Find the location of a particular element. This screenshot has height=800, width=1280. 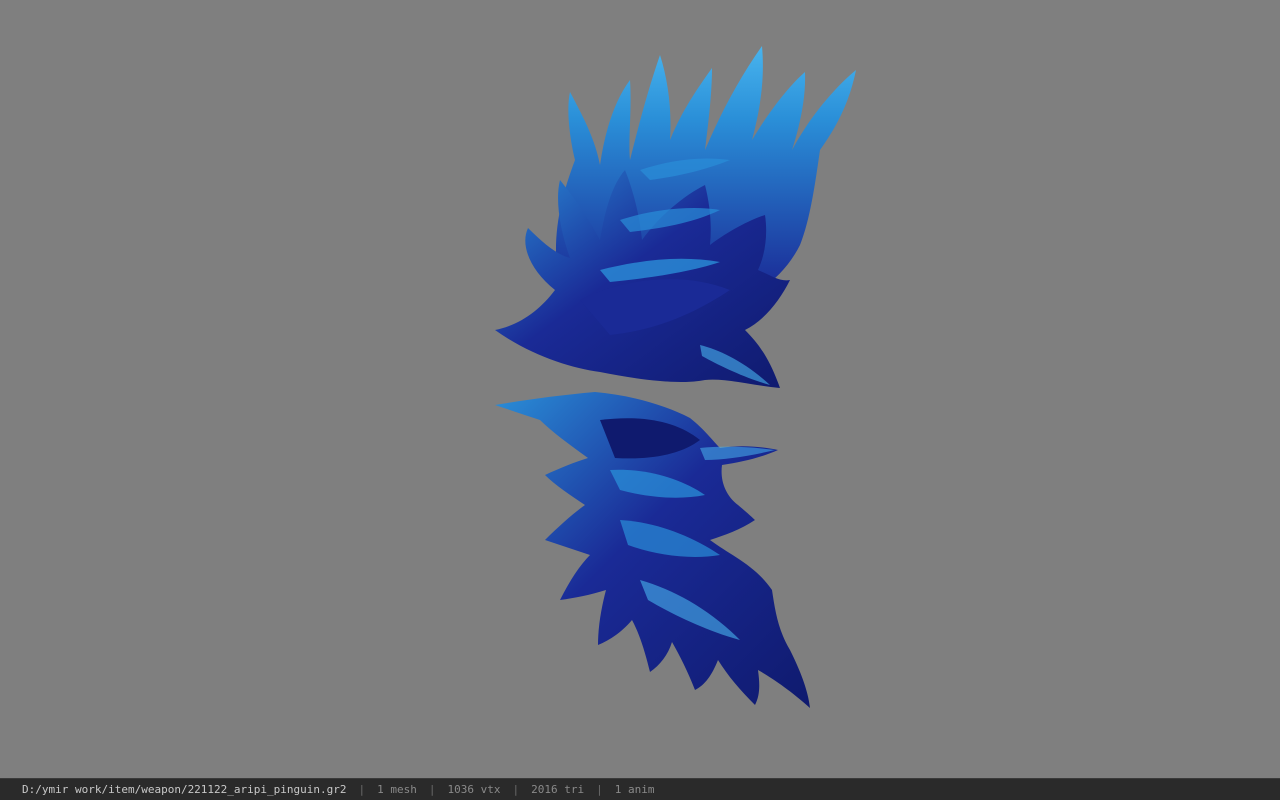

mesh-count-label: 1 mesh is located at coordinates (397, 789).